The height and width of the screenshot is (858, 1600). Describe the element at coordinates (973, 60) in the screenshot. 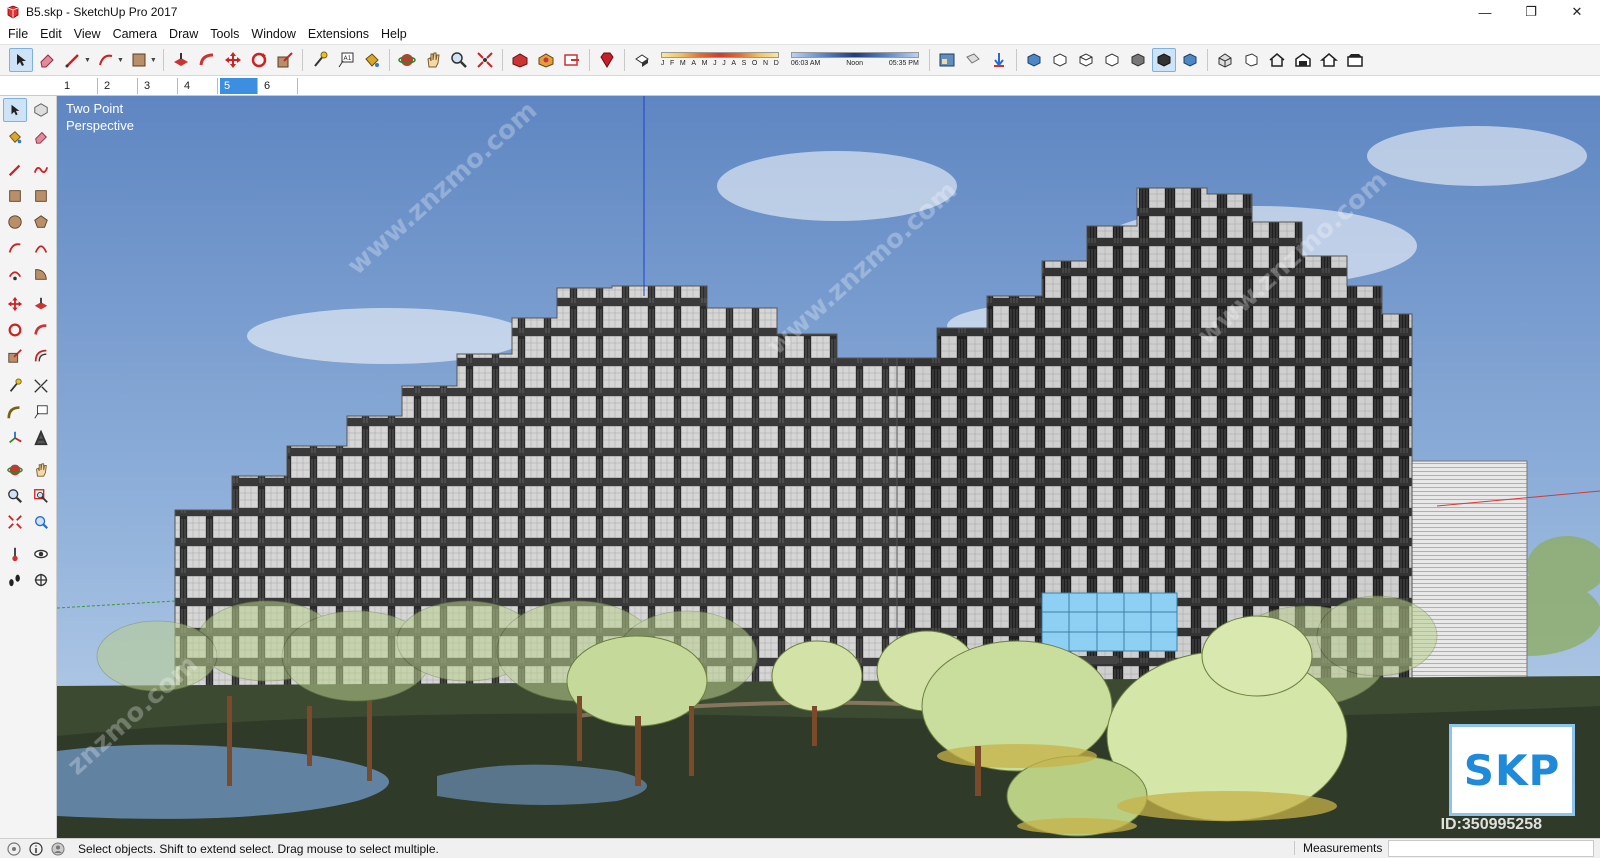

I see `walkthrough-button` at that location.